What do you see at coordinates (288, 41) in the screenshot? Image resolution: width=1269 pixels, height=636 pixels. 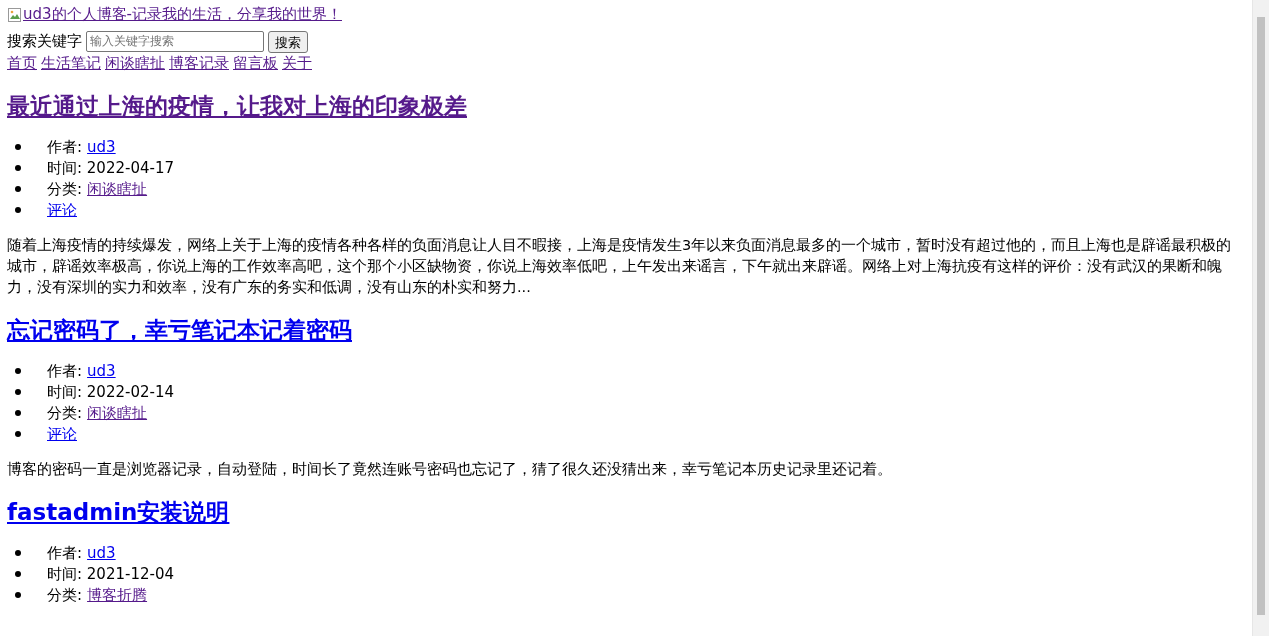 I see `search-button: 搜索` at bounding box center [288, 41].